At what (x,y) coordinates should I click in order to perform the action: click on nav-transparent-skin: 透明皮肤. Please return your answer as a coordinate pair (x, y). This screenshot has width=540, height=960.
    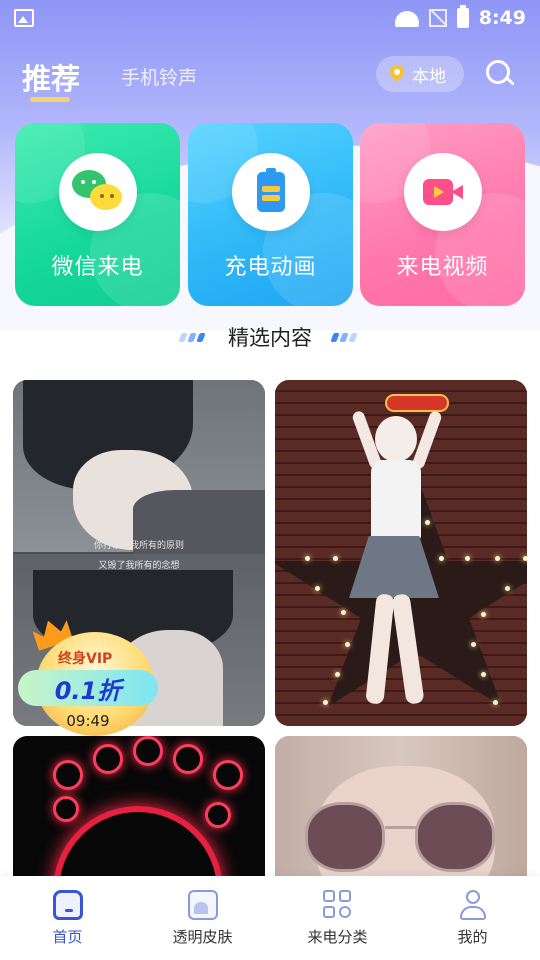
    Looking at the image, I should click on (202, 918).